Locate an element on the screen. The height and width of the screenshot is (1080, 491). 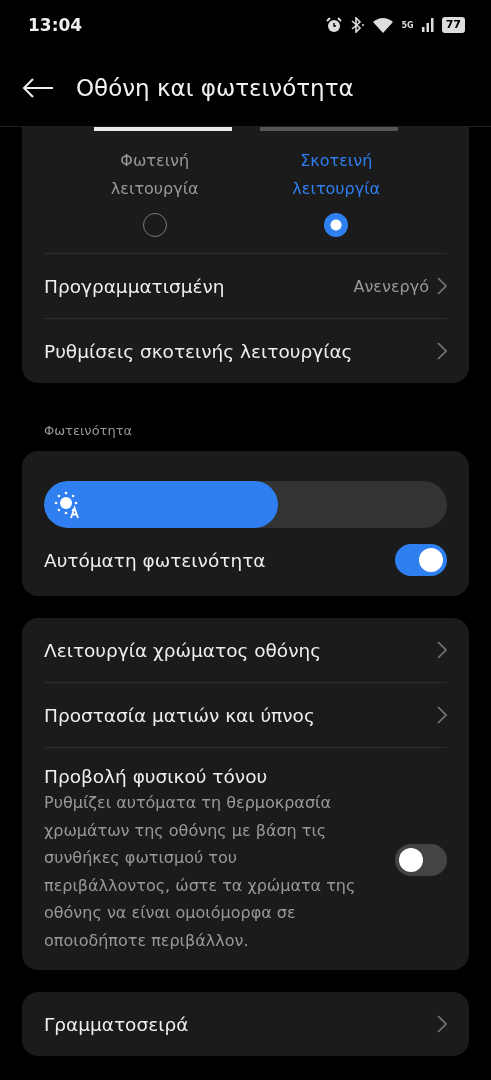
mode-label: Σκοτεινή λειτουργία is located at coordinates (336, 175).